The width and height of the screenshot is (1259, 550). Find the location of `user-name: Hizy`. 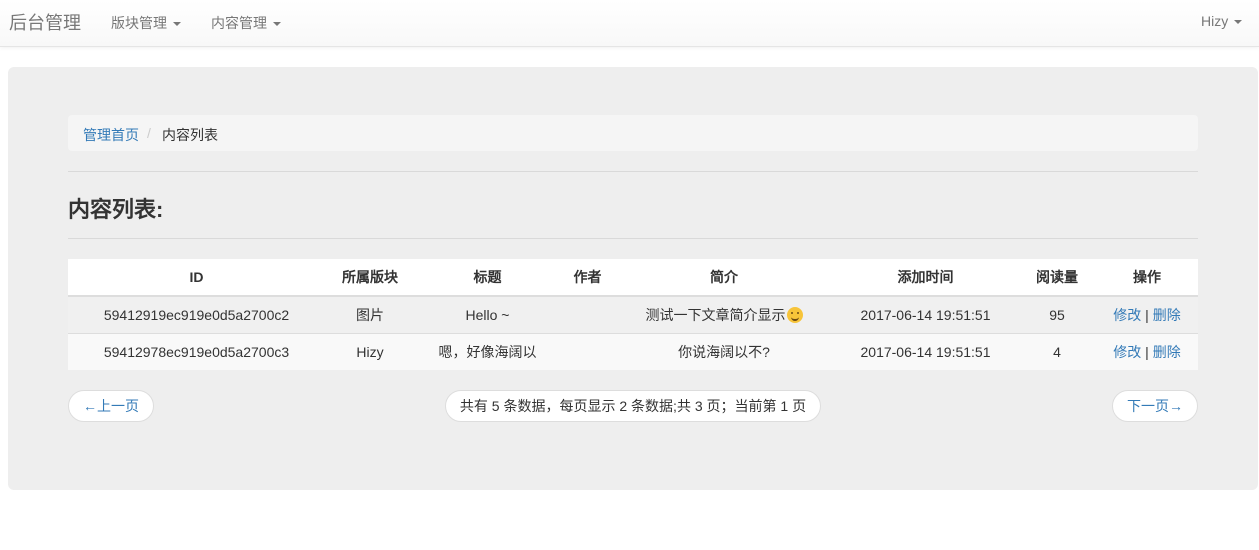

user-name: Hizy is located at coordinates (1215, 21).